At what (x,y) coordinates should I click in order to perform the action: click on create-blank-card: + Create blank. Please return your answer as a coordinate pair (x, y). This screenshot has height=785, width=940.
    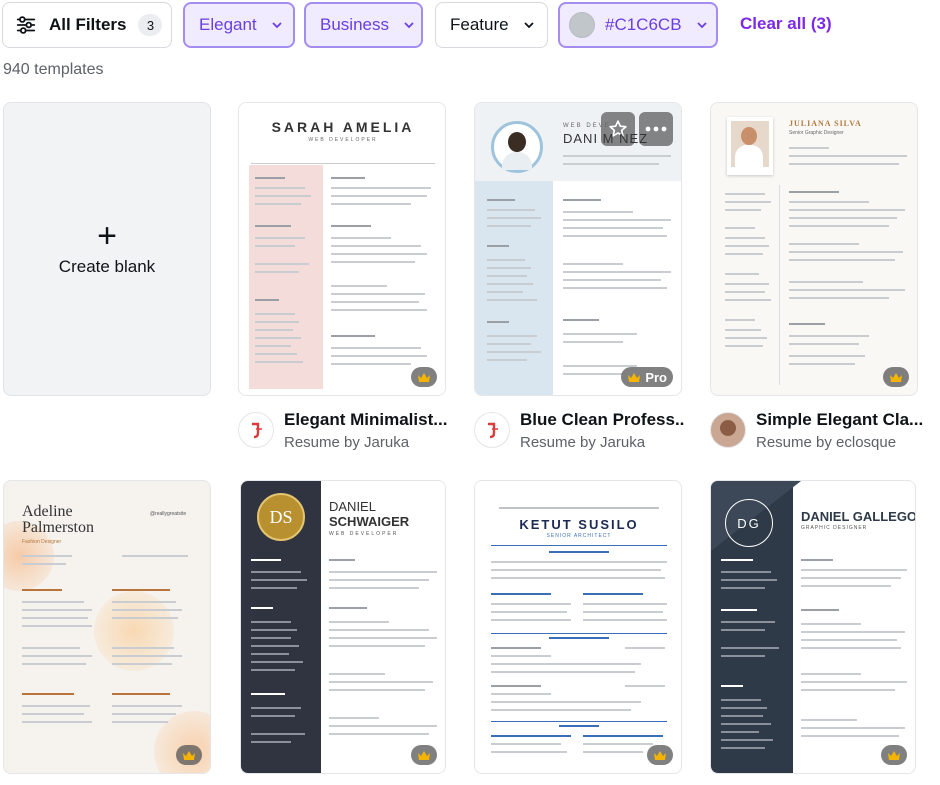
    Looking at the image, I should click on (107, 249).